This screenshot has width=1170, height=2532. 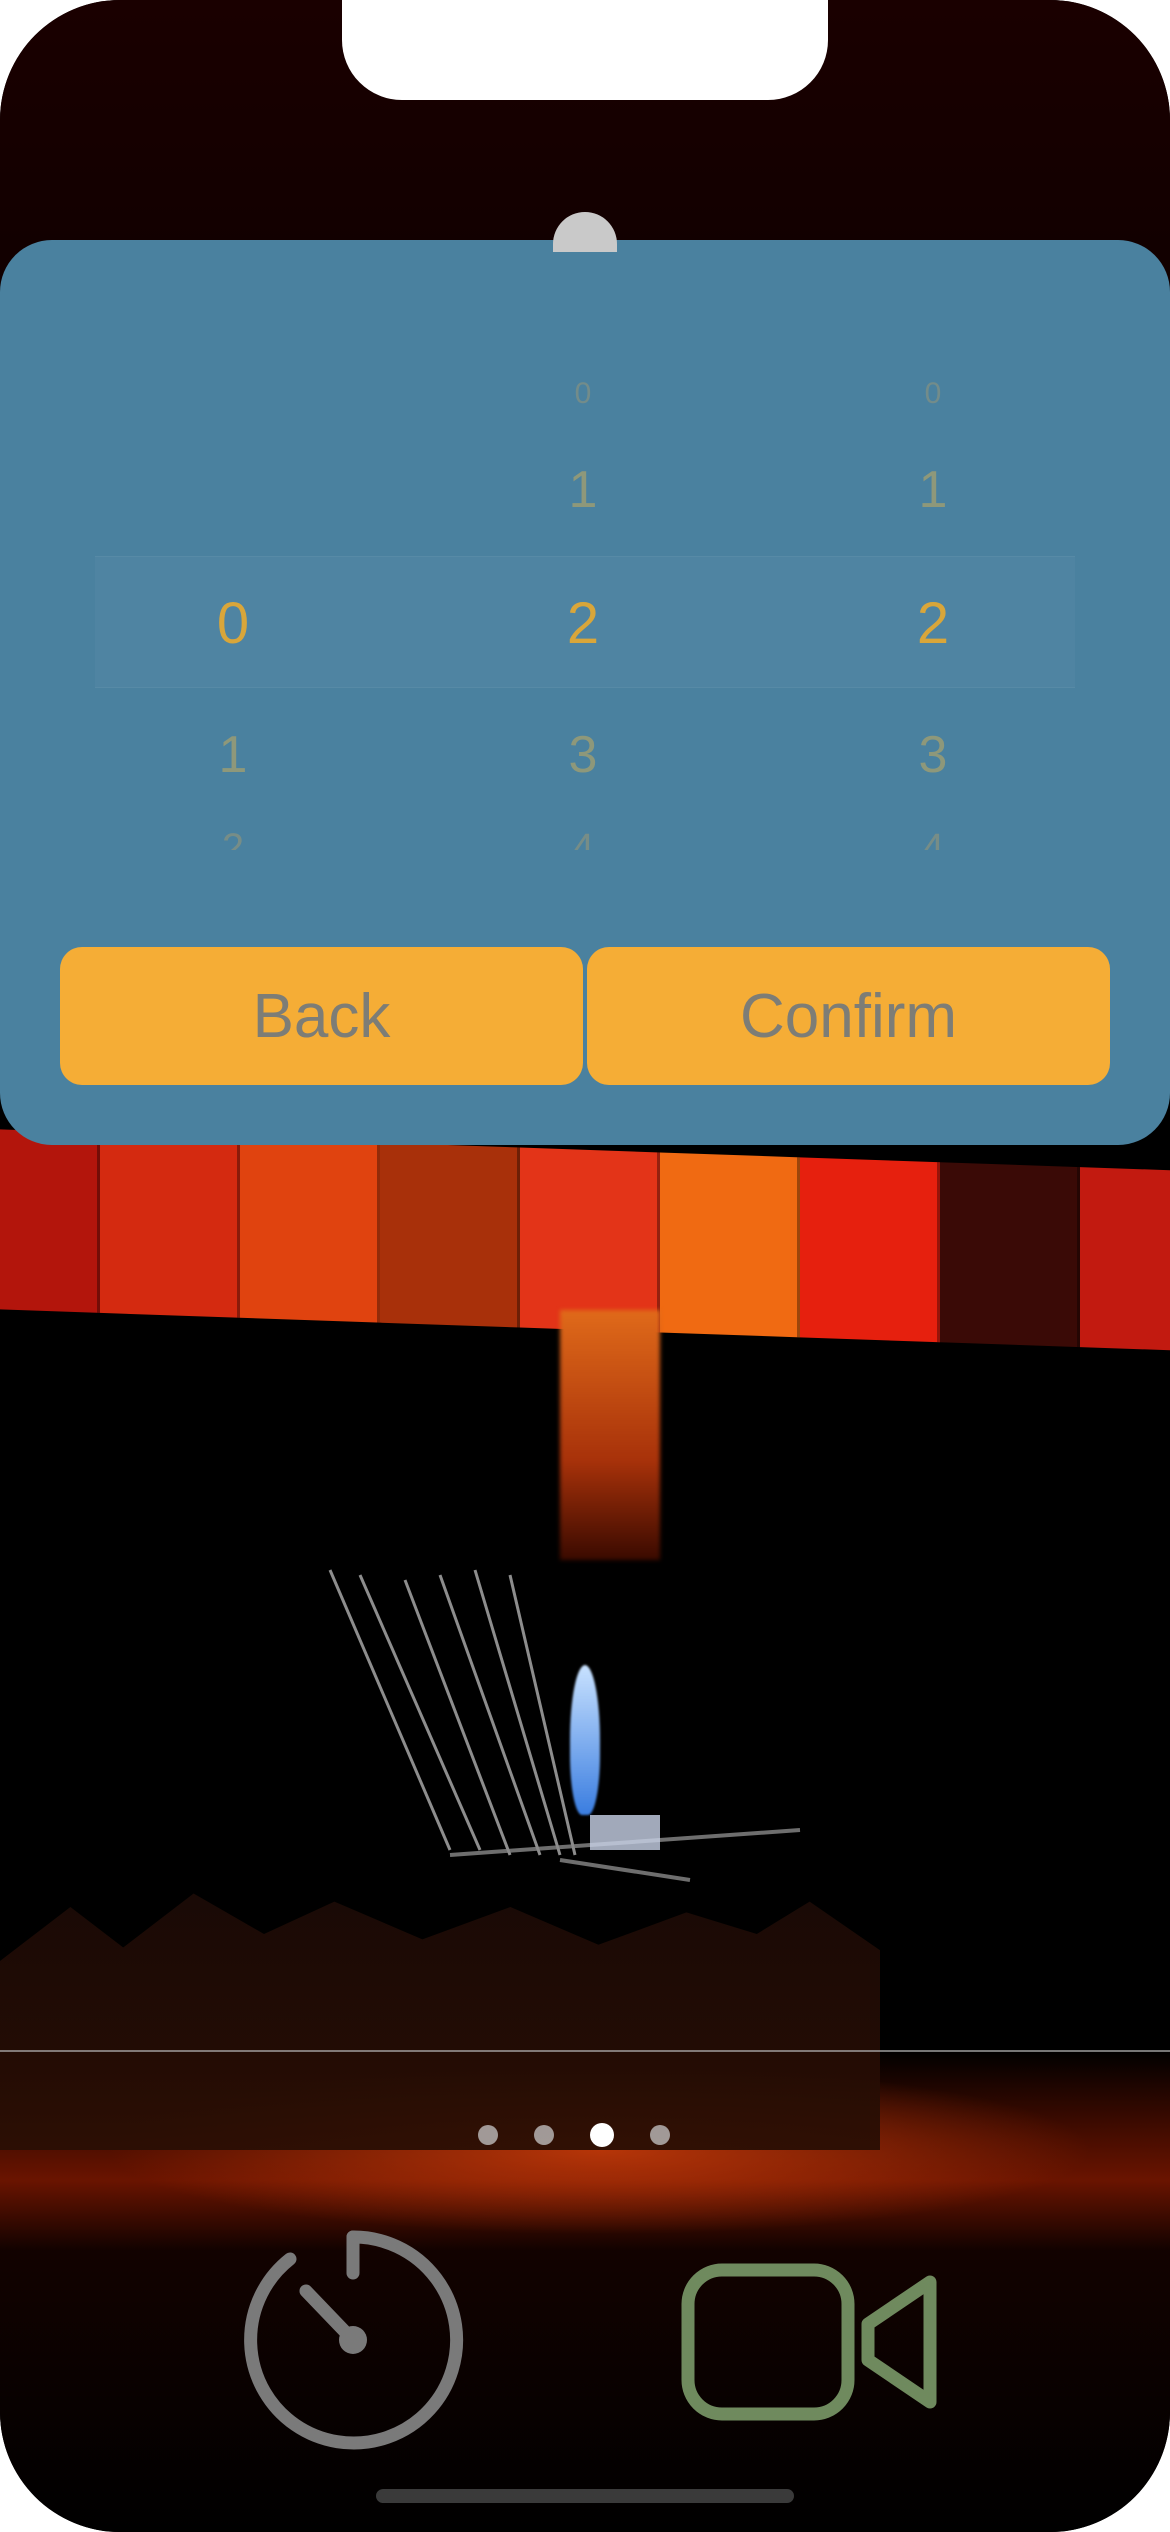 I want to click on confirm-button: Confirm, so click(x=848, y=1016).